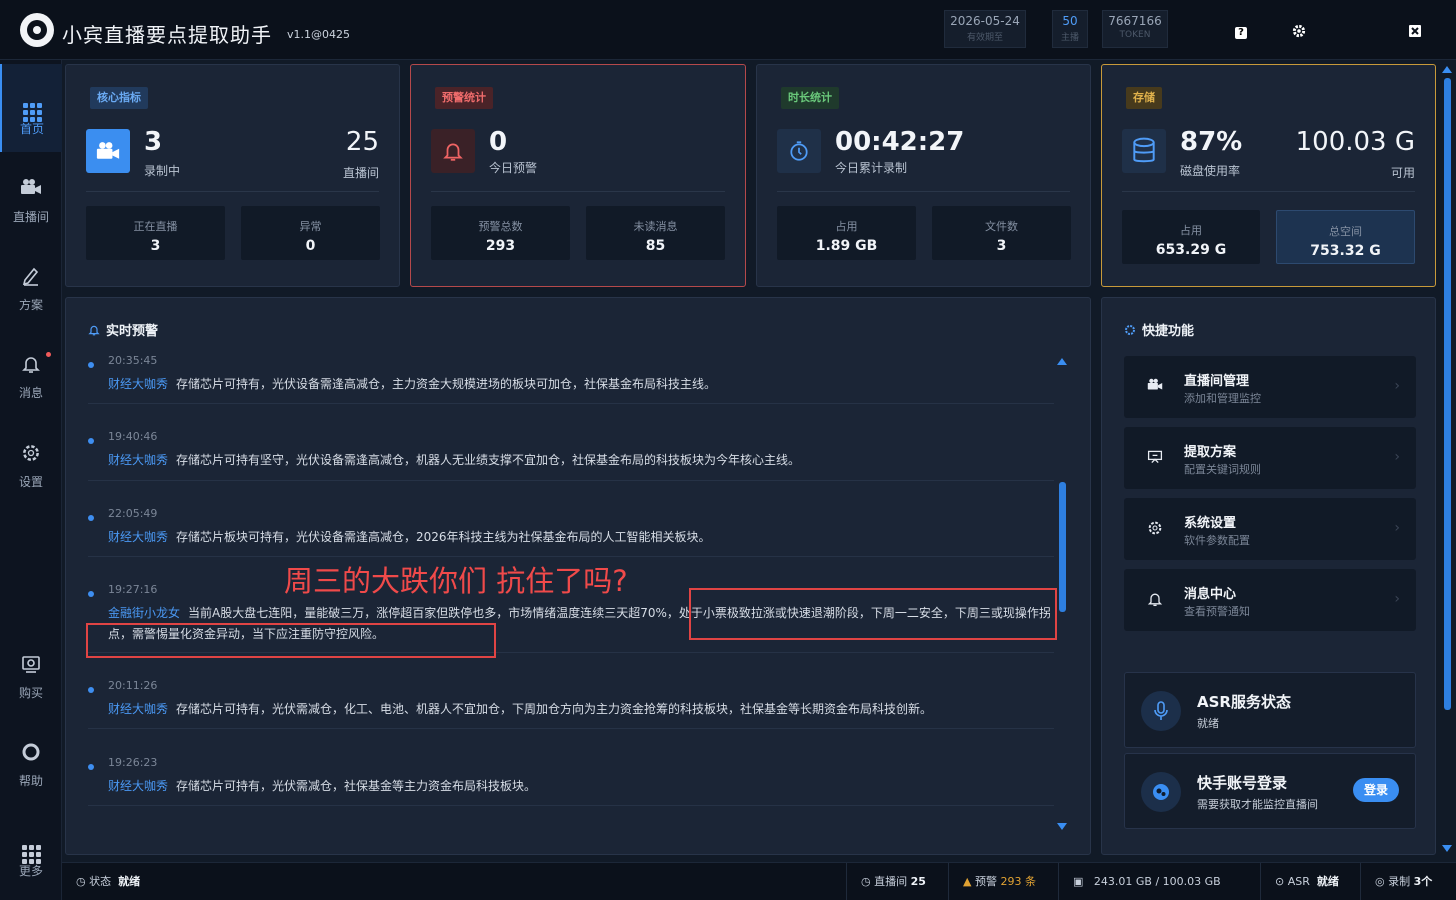 The height and width of the screenshot is (900, 1456). What do you see at coordinates (1447, 69) in the screenshot?
I see `page-scroll-up-icon` at bounding box center [1447, 69].